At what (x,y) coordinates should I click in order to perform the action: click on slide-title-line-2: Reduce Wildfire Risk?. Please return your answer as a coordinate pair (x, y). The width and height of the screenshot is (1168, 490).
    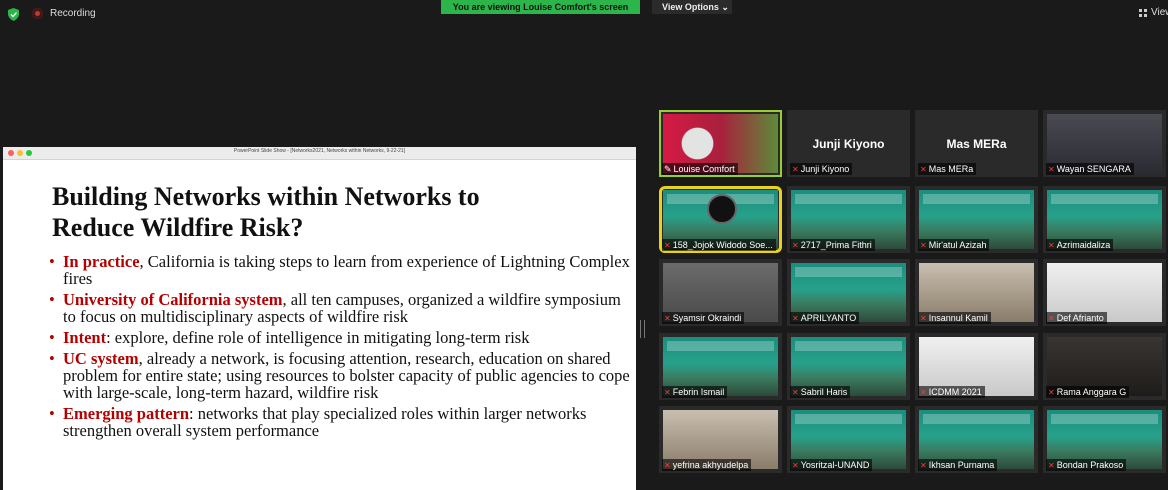
    Looking at the image, I should click on (178, 227).